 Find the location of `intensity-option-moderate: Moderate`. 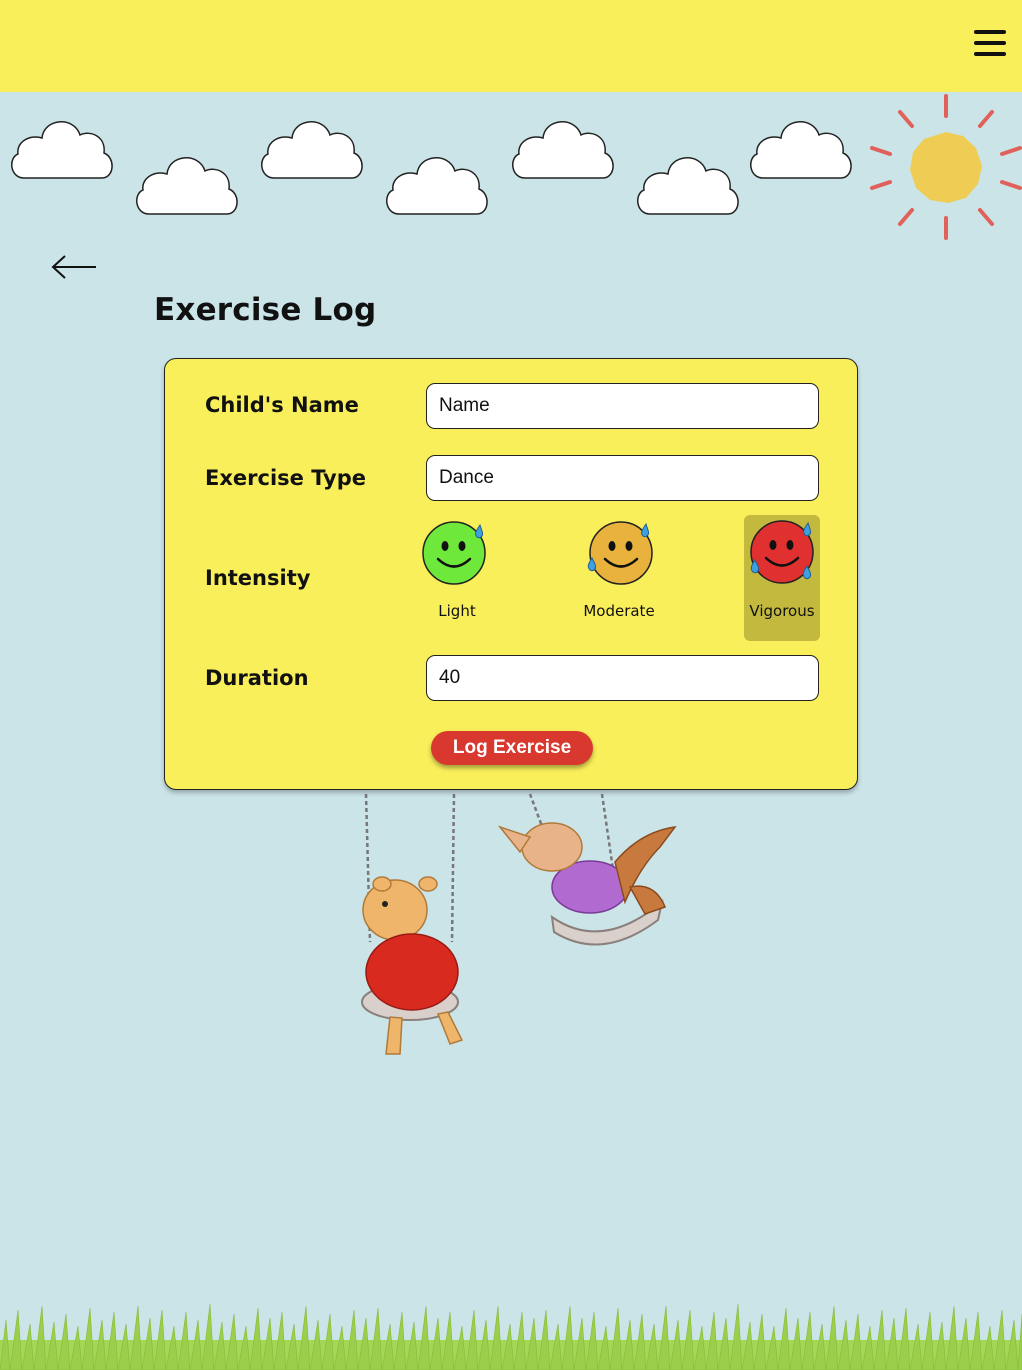

intensity-option-moderate: Moderate is located at coordinates (619, 578).